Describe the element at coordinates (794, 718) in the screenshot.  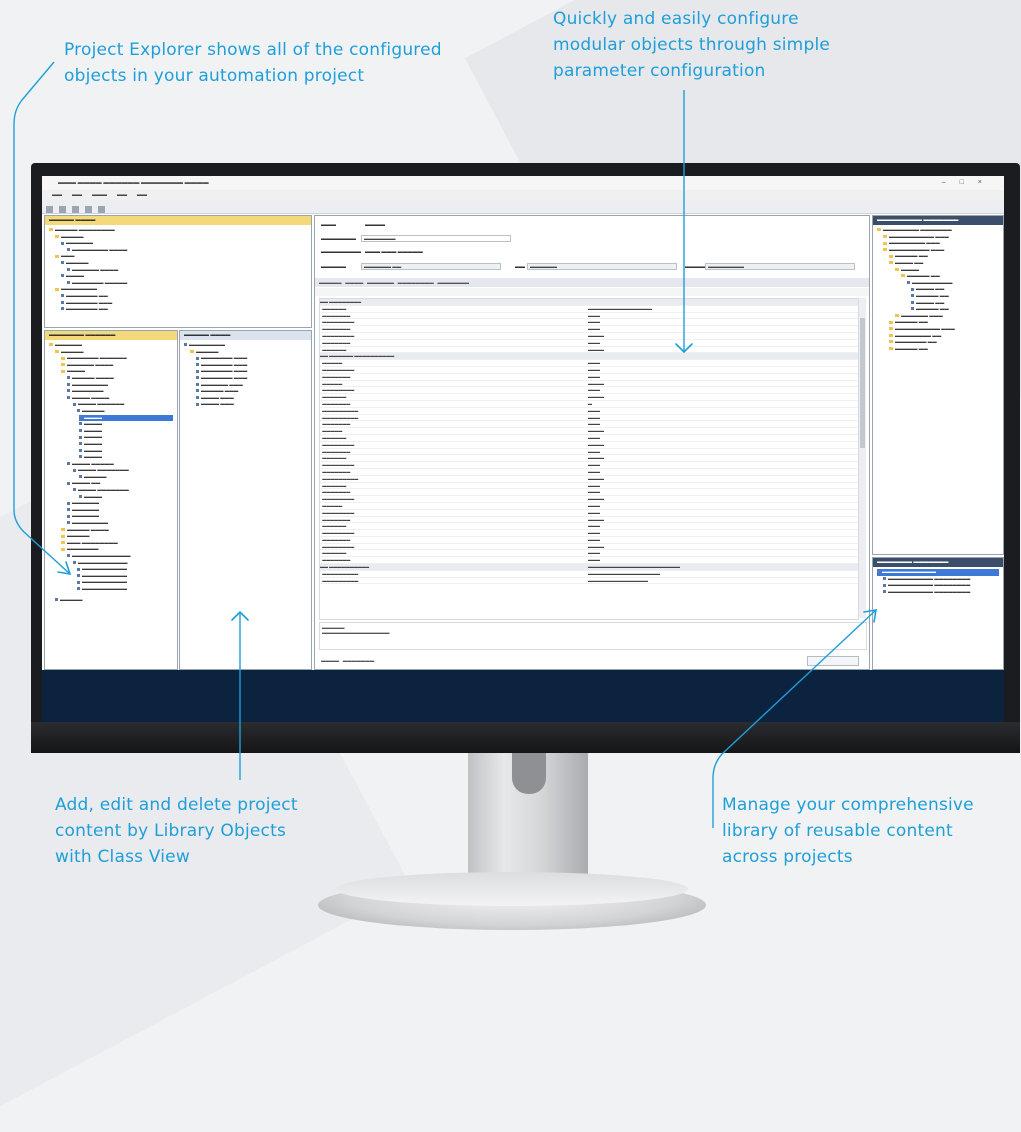
I see `connector-library` at that location.